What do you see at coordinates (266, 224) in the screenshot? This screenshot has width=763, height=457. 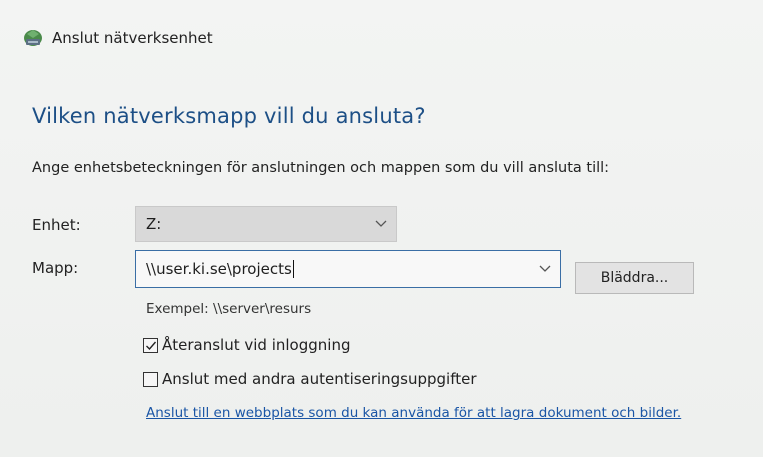 I see `drive-select: Z:` at bounding box center [266, 224].